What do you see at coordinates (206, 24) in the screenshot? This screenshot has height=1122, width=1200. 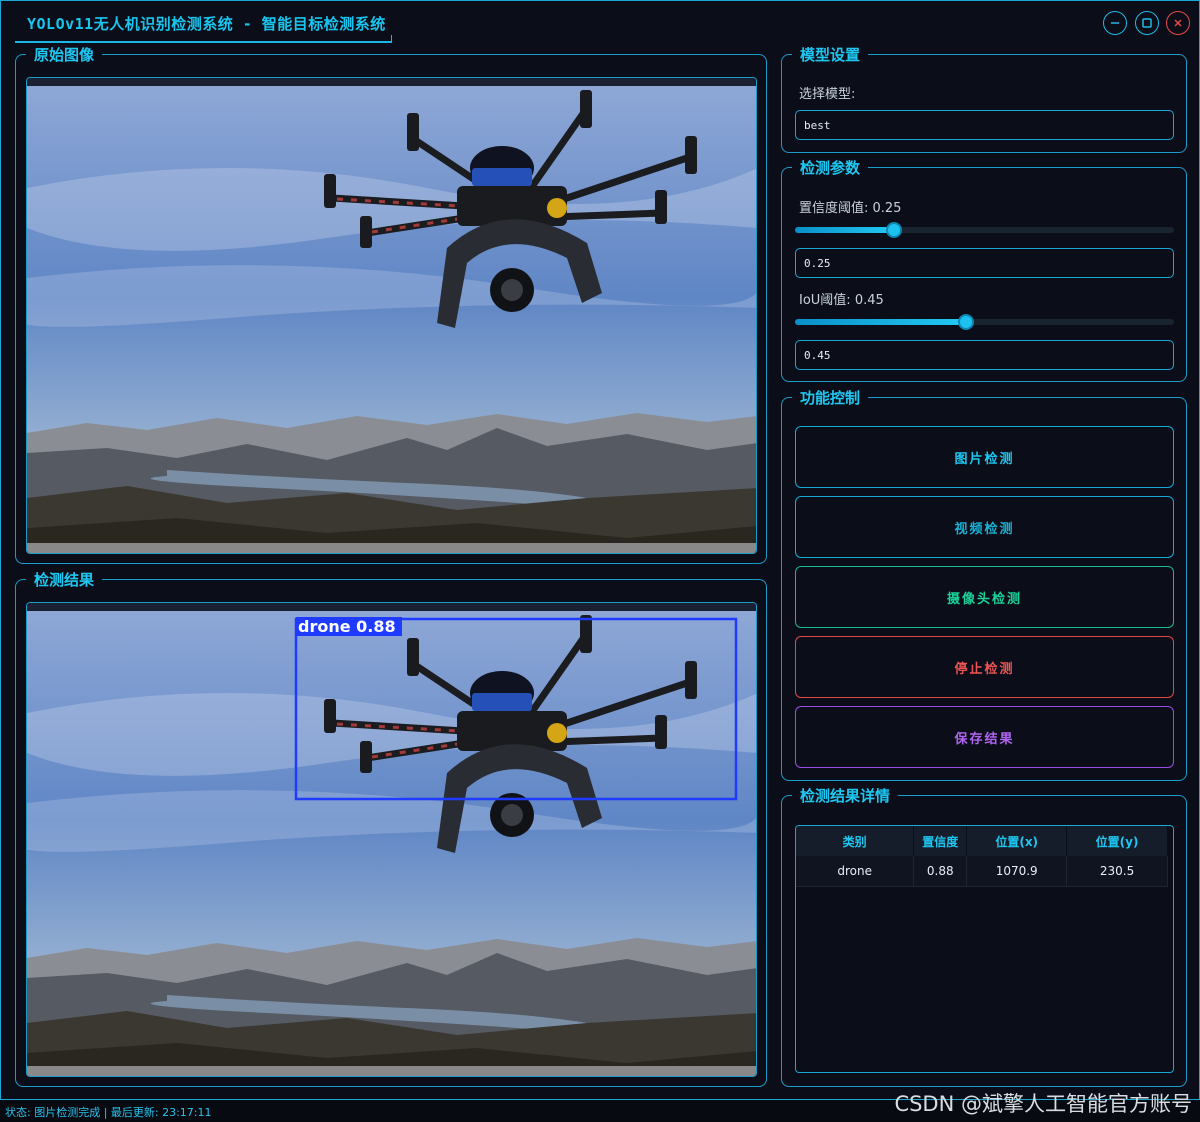 I see `window-title: YOLOv11无人机识别检测系统 - 智能目标检测系统` at bounding box center [206, 24].